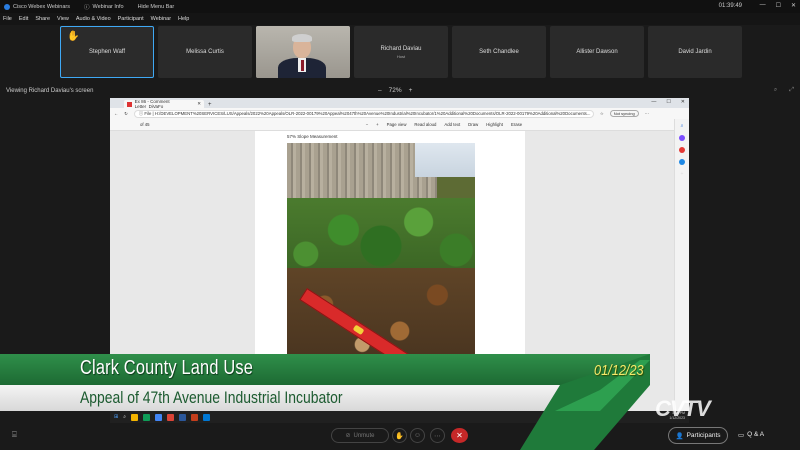  I want to click on microphone-muted-icon: ⊘, so click(348, 436).